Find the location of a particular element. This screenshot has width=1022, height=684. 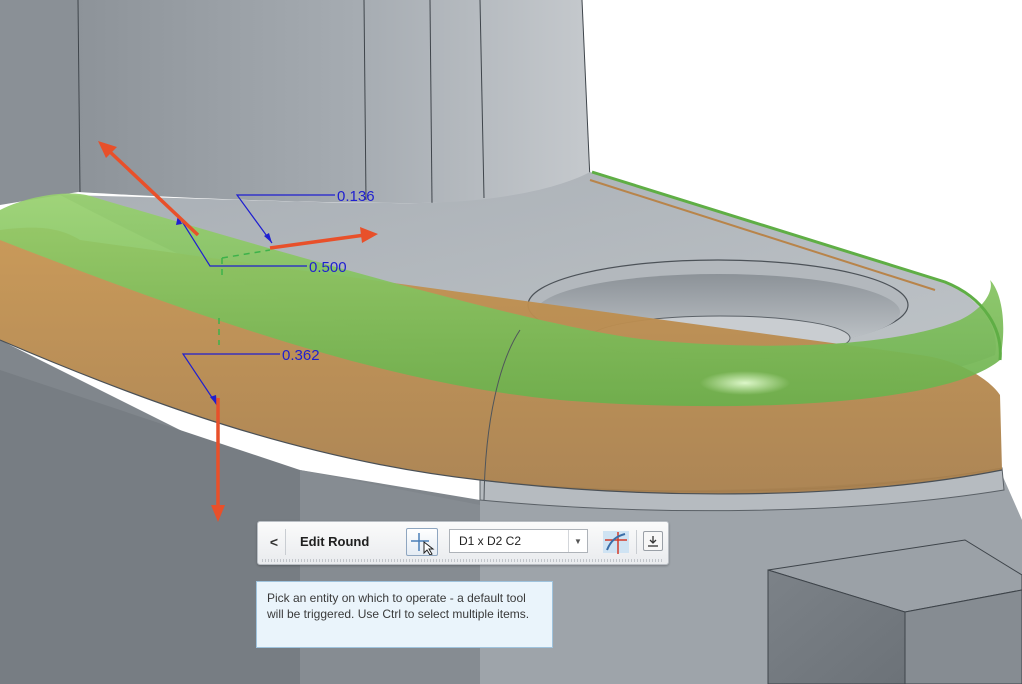

round-transition-icon is located at coordinates (616, 542).